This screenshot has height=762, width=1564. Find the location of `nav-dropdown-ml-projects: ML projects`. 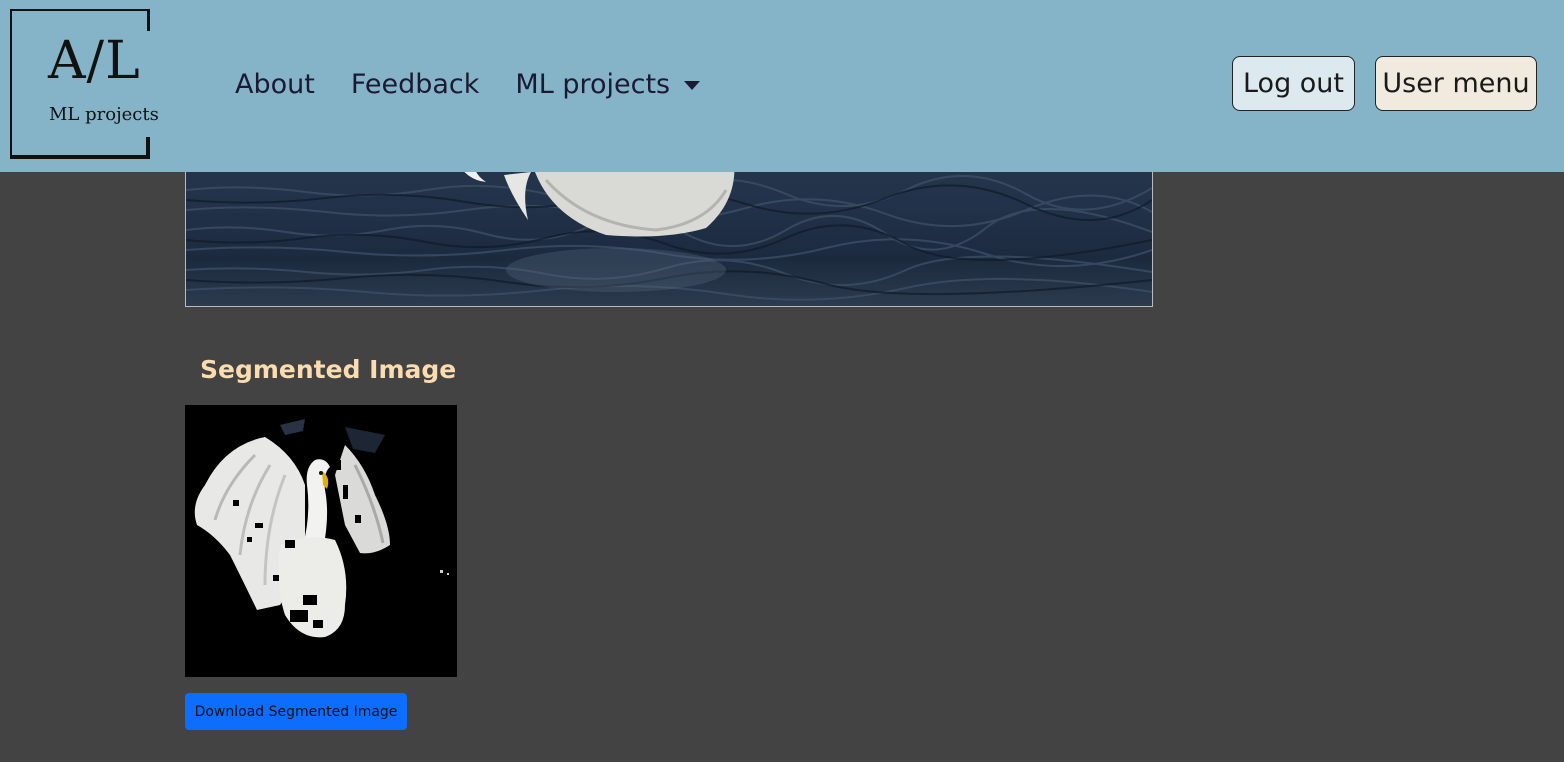

nav-dropdown-ml-projects: ML projects is located at coordinates (608, 85).